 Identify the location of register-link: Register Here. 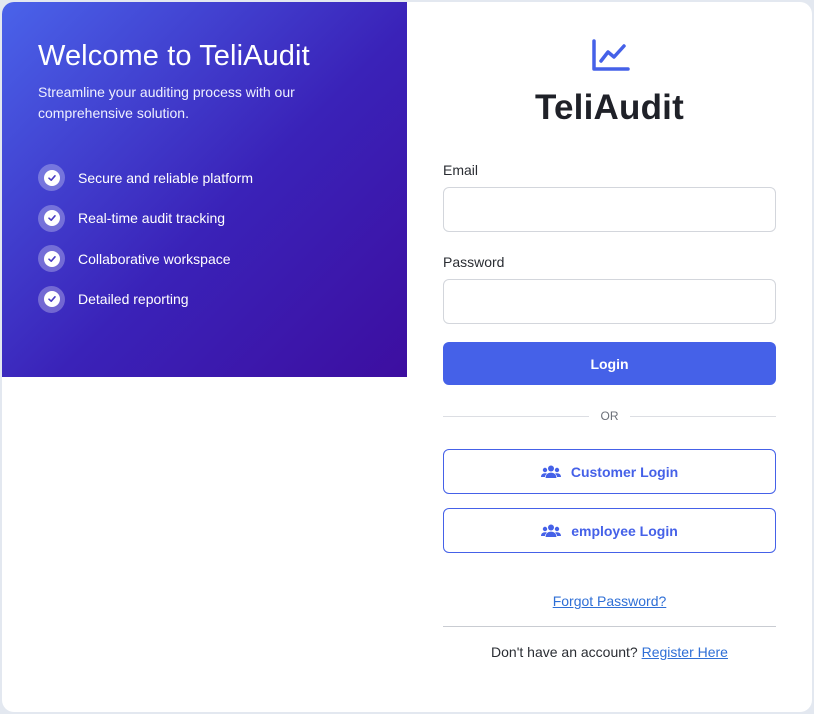
(685, 652).